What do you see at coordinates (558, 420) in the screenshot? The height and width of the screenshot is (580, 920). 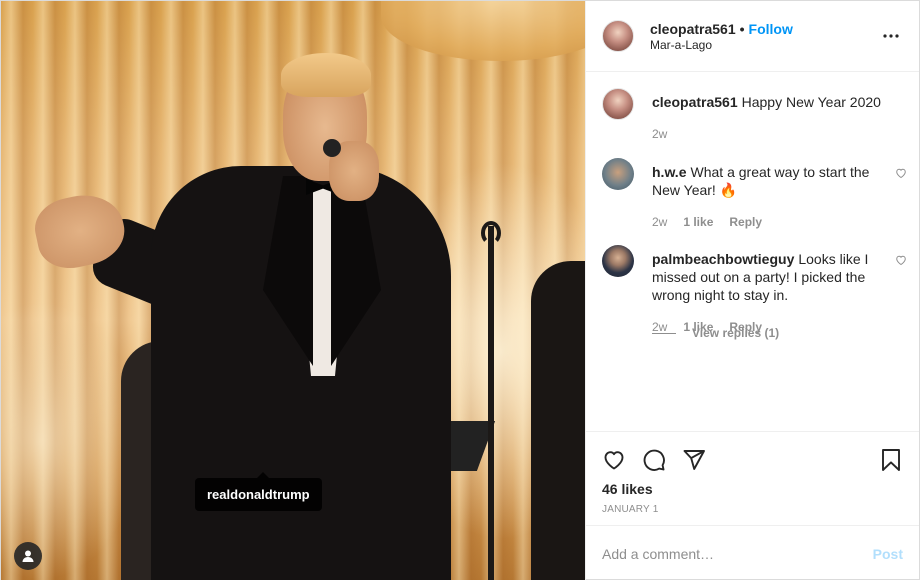 I see `background-figure` at bounding box center [558, 420].